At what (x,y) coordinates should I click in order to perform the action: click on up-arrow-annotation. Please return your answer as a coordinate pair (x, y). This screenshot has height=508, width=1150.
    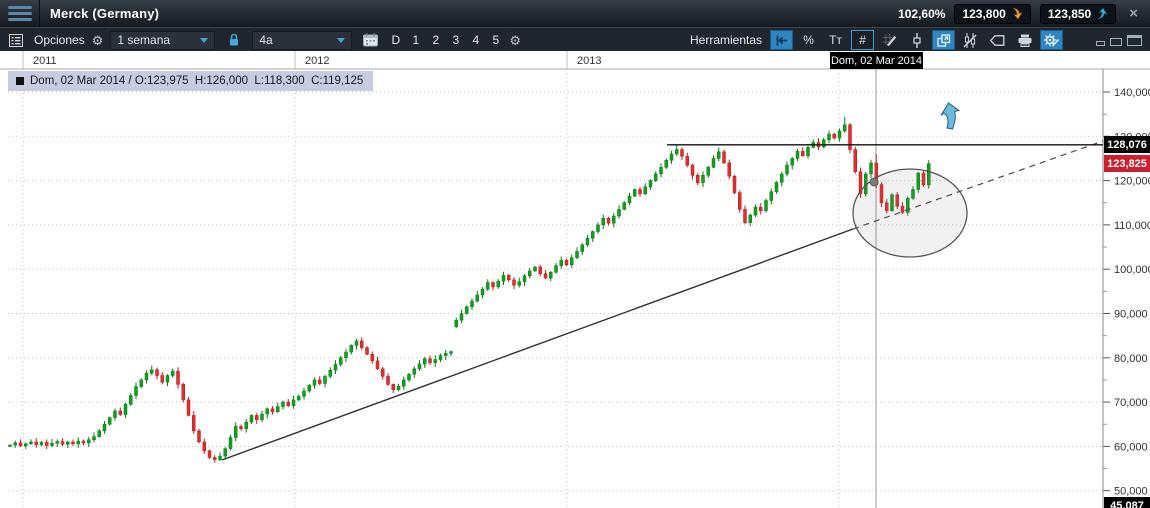
    Looking at the image, I should click on (950, 116).